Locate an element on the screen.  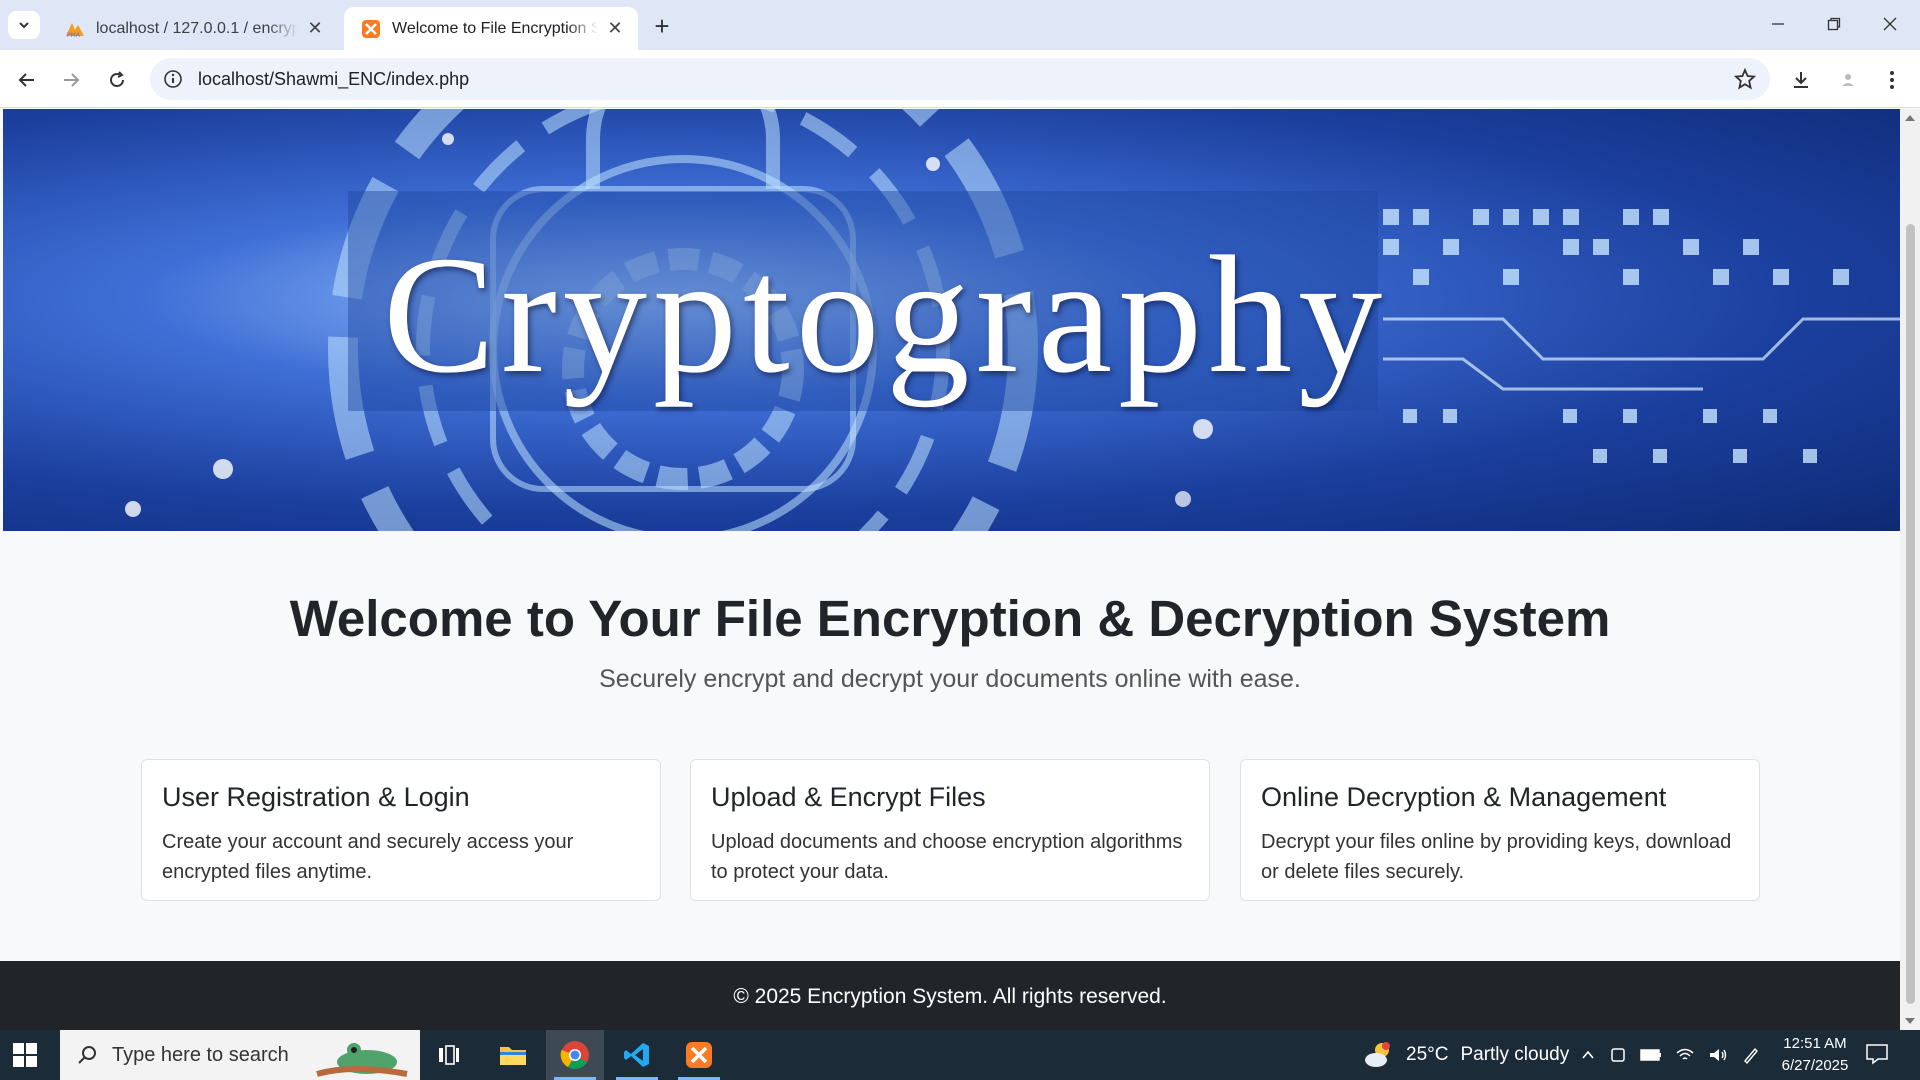
card-title: Online Decryption & Management is located at coordinates (1464, 797).